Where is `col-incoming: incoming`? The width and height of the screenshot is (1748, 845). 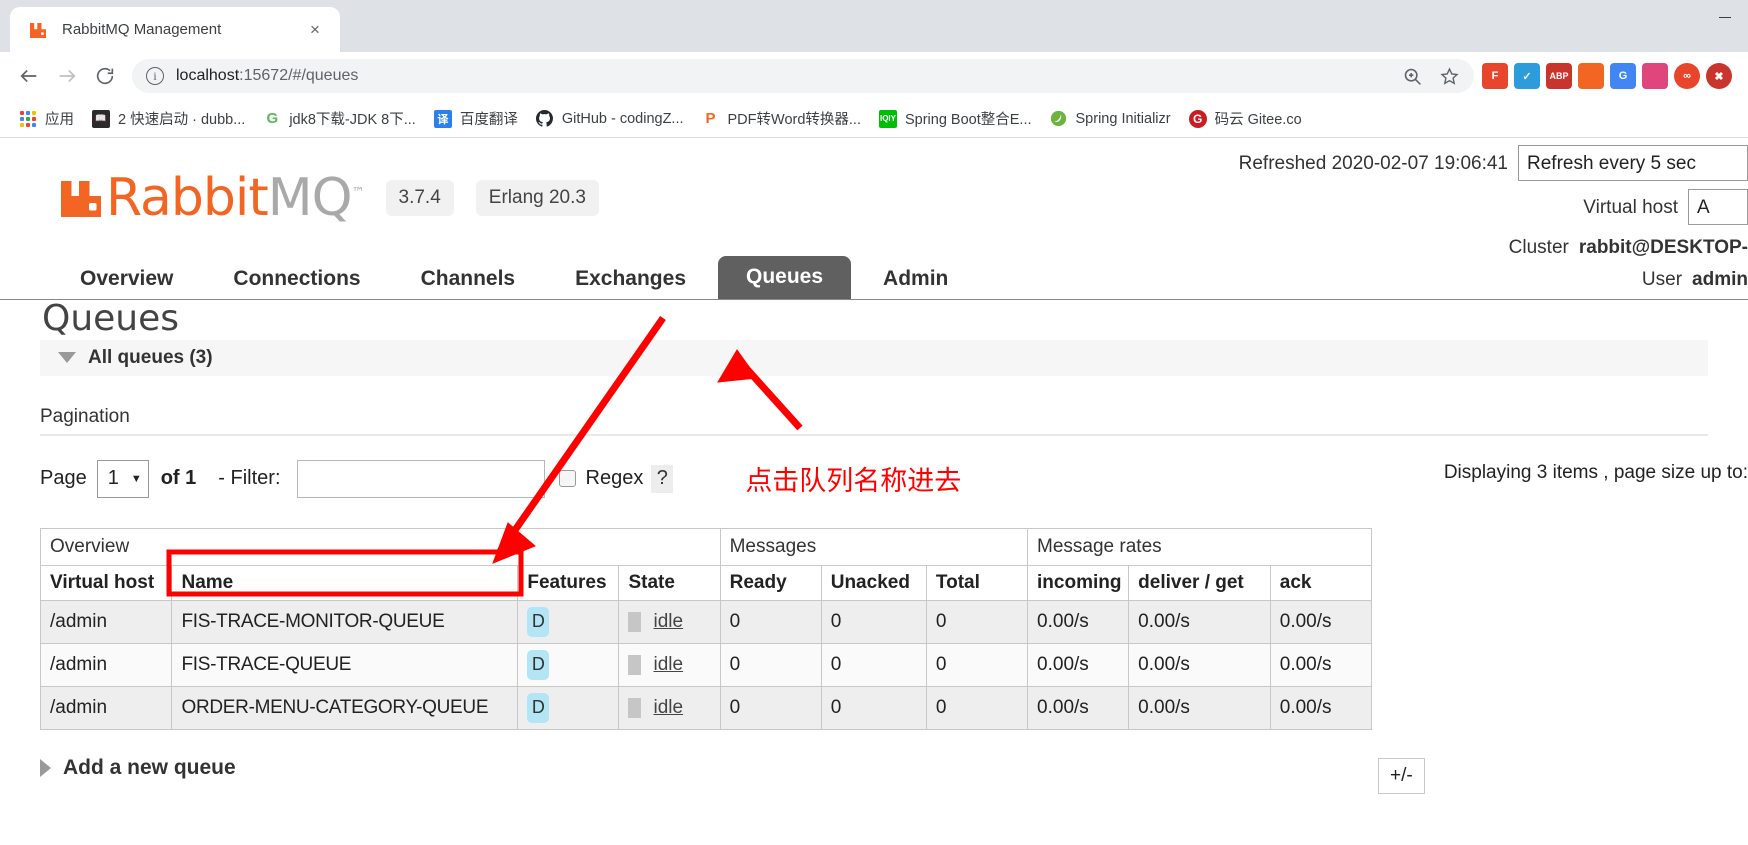 col-incoming: incoming is located at coordinates (1078, 582).